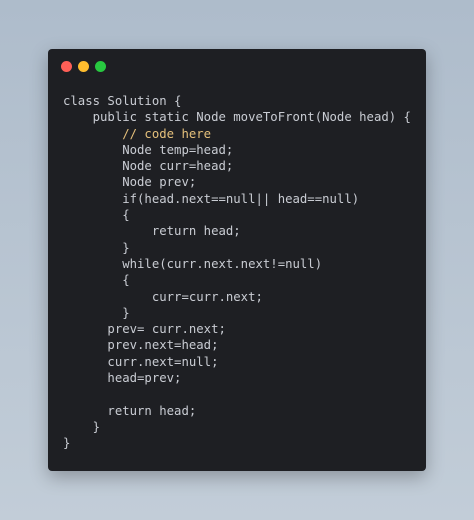 The width and height of the screenshot is (474, 520). I want to click on code-line: // code here, so click(137, 133).